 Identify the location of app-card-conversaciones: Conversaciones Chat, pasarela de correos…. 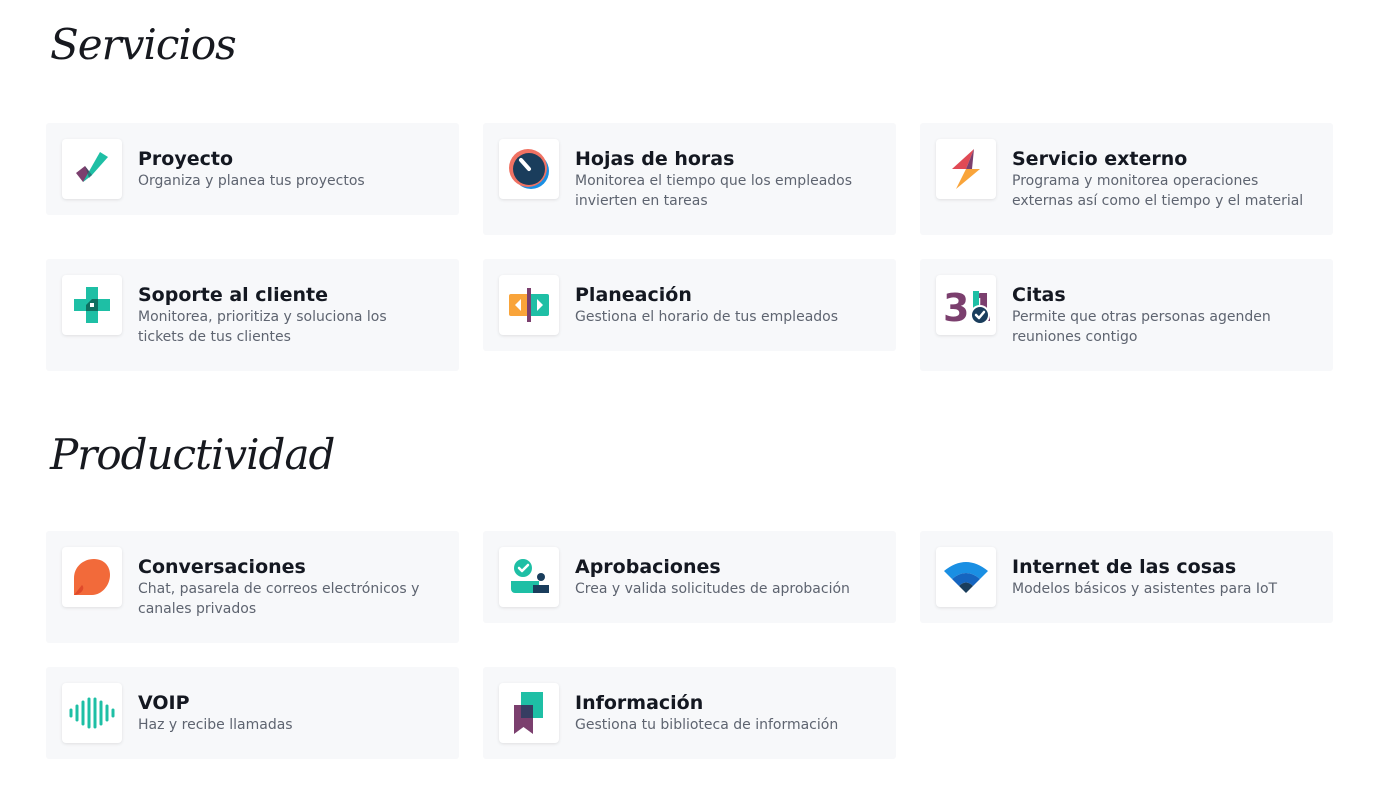
(252, 587).